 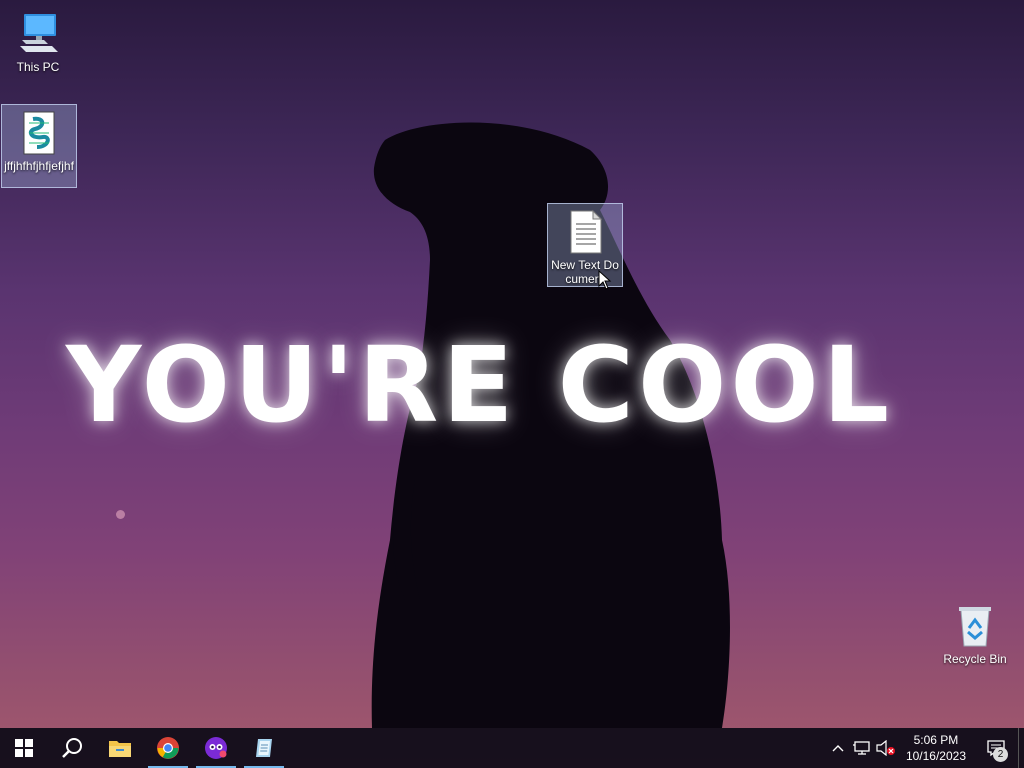 What do you see at coordinates (605, 280) in the screenshot?
I see `mouse-cursor-icon` at bounding box center [605, 280].